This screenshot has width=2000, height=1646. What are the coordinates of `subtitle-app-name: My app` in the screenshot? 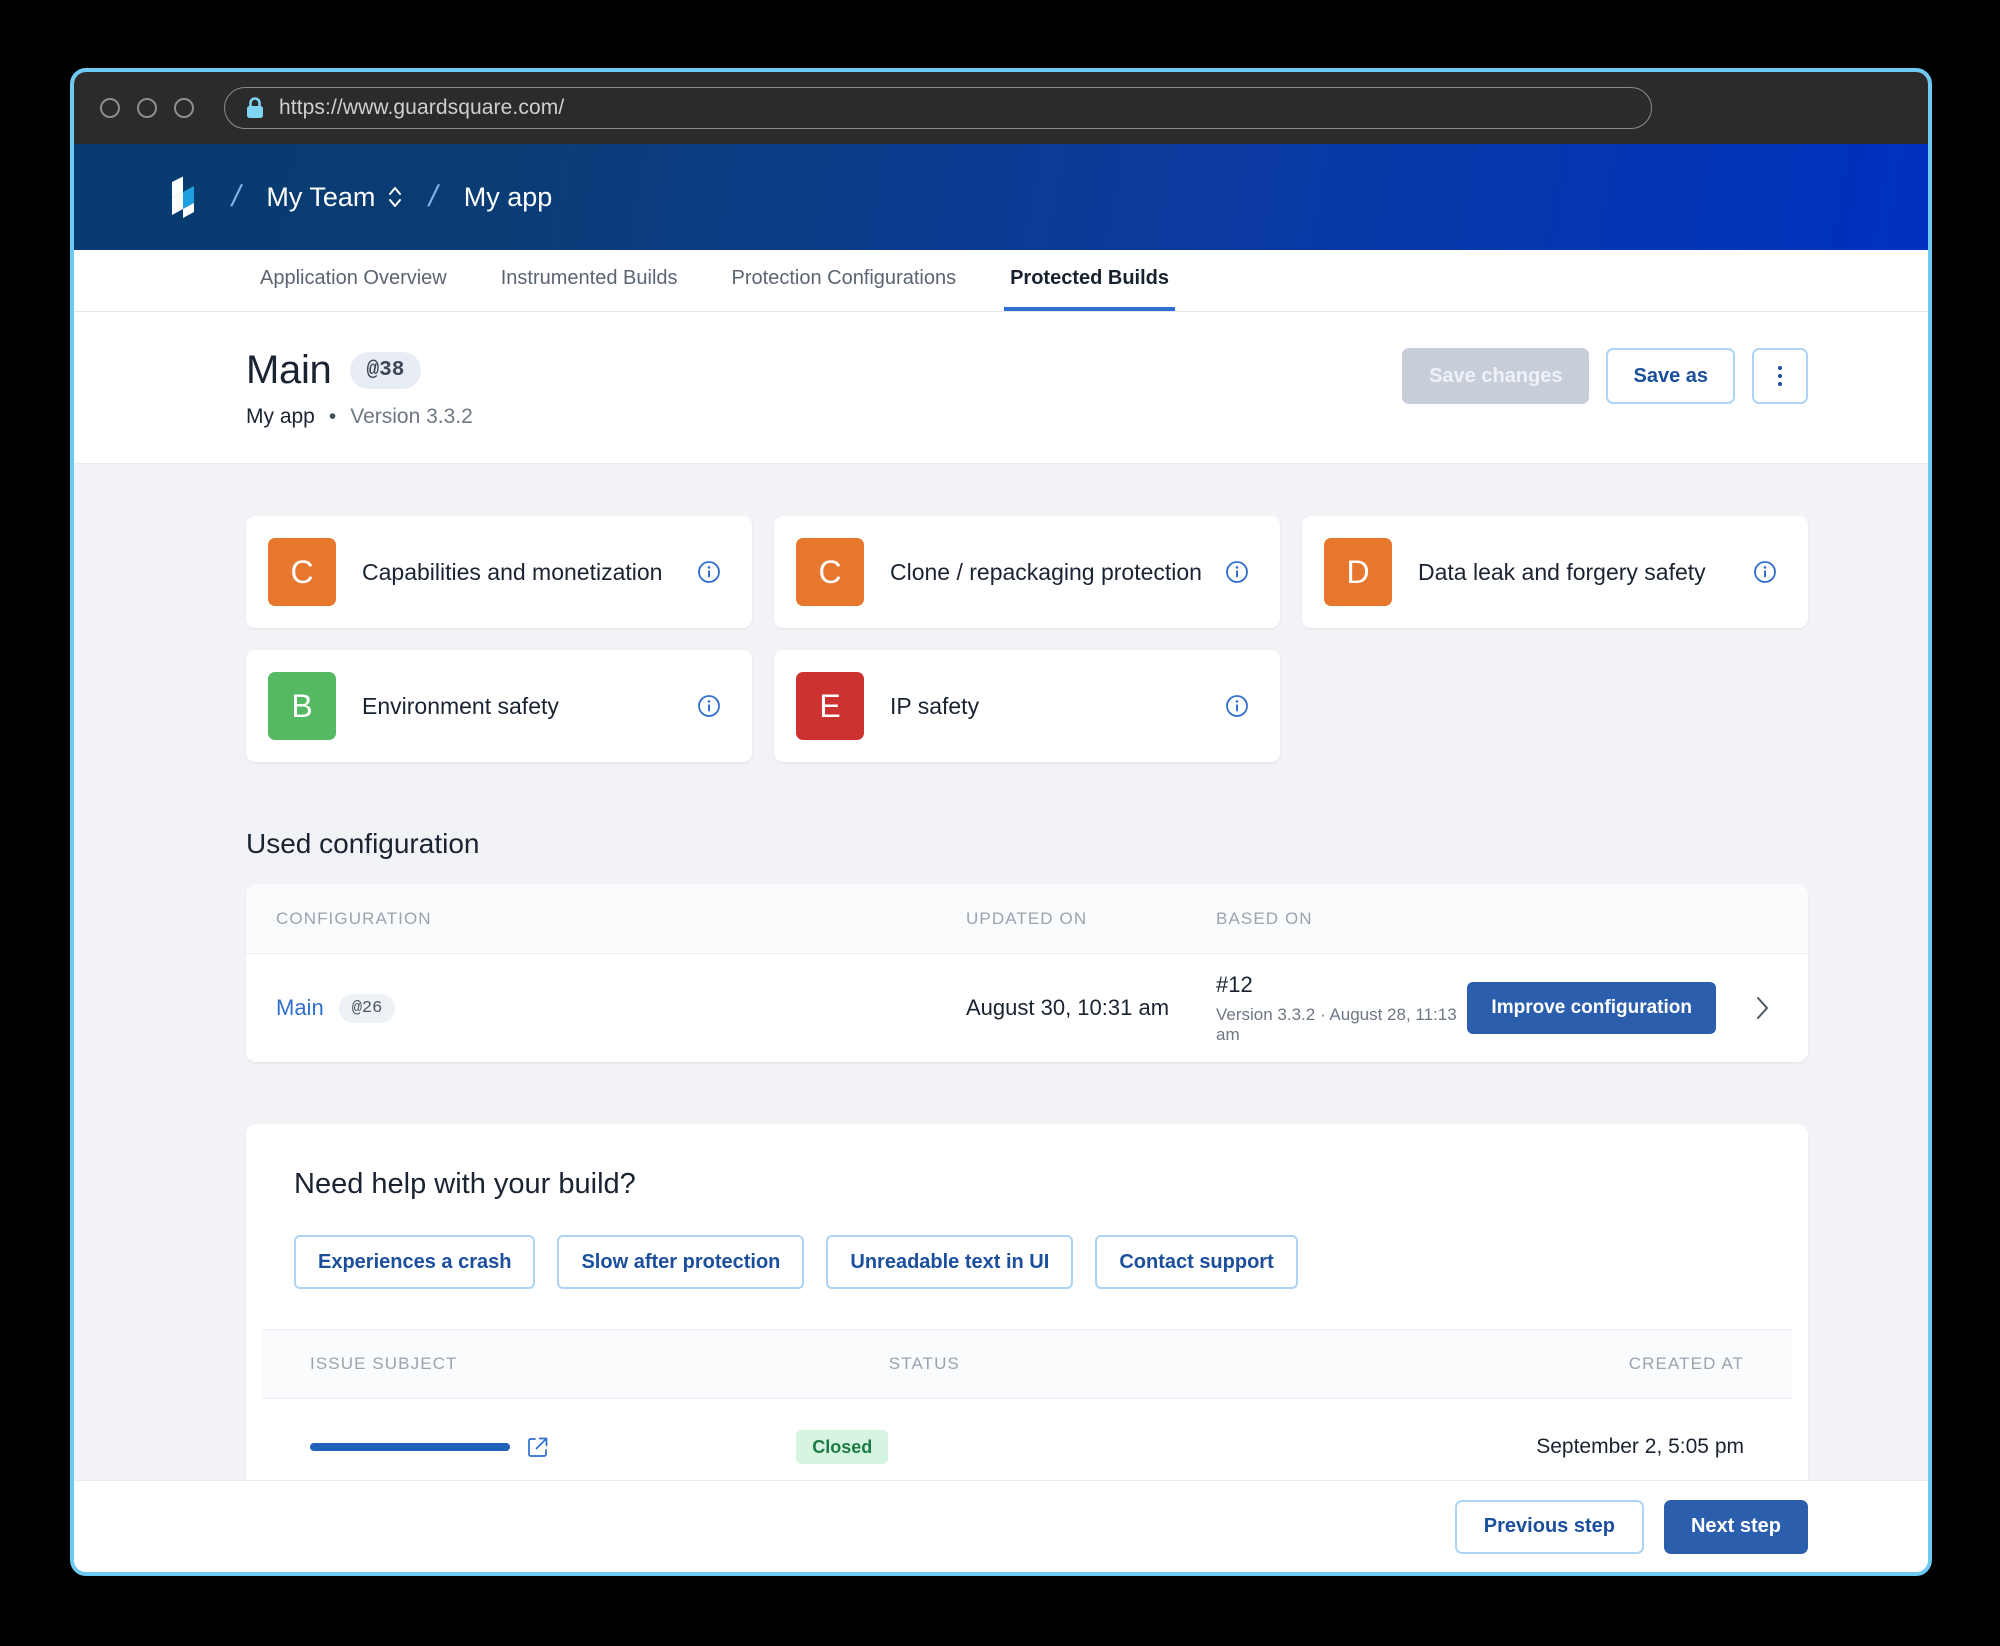 It's located at (280, 416).